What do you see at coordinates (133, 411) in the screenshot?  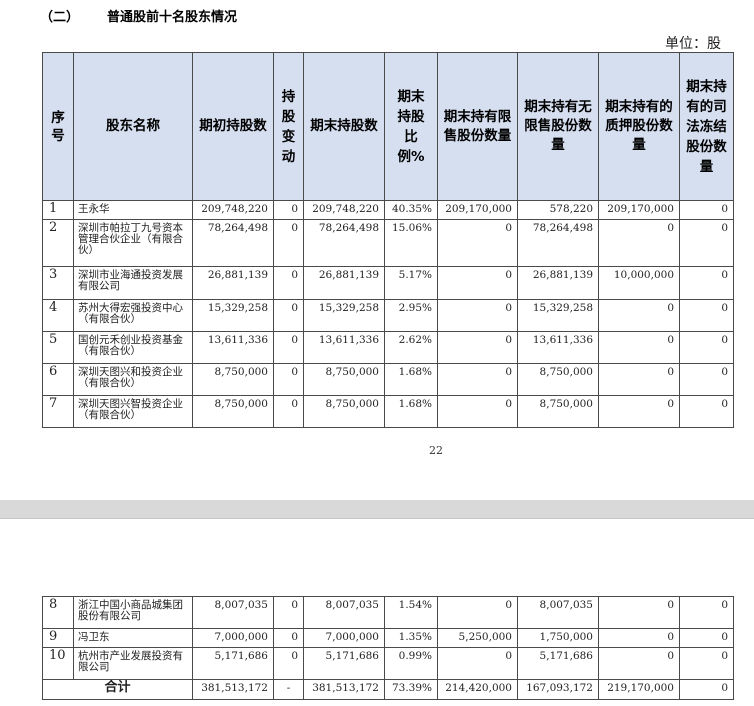 I see `cell-holder-name: 深圳天图兴智投资企业（有限合伙）` at bounding box center [133, 411].